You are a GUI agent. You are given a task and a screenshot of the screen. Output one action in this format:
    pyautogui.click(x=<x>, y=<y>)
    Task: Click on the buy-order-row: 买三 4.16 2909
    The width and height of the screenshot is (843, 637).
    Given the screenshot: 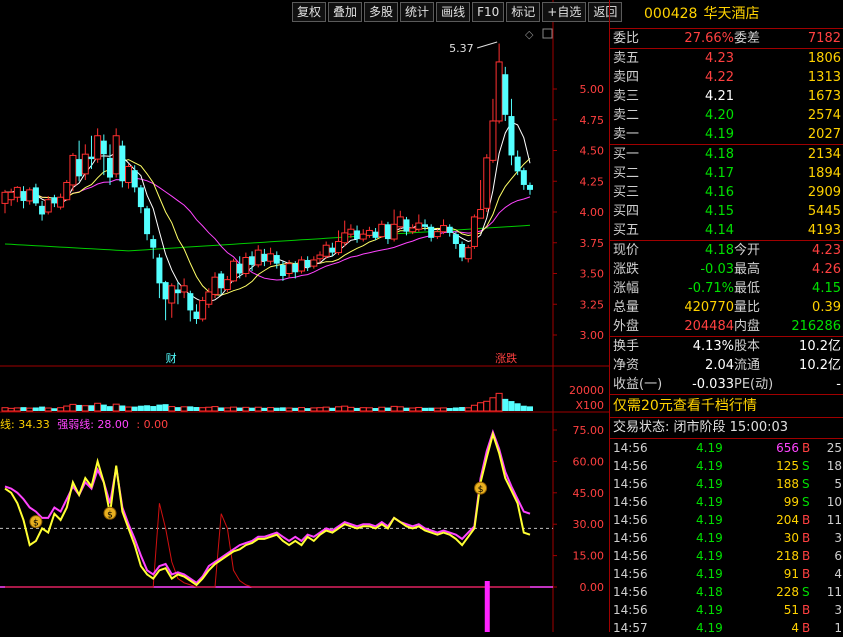 What is the action you would take?
    pyautogui.click(x=726, y=192)
    